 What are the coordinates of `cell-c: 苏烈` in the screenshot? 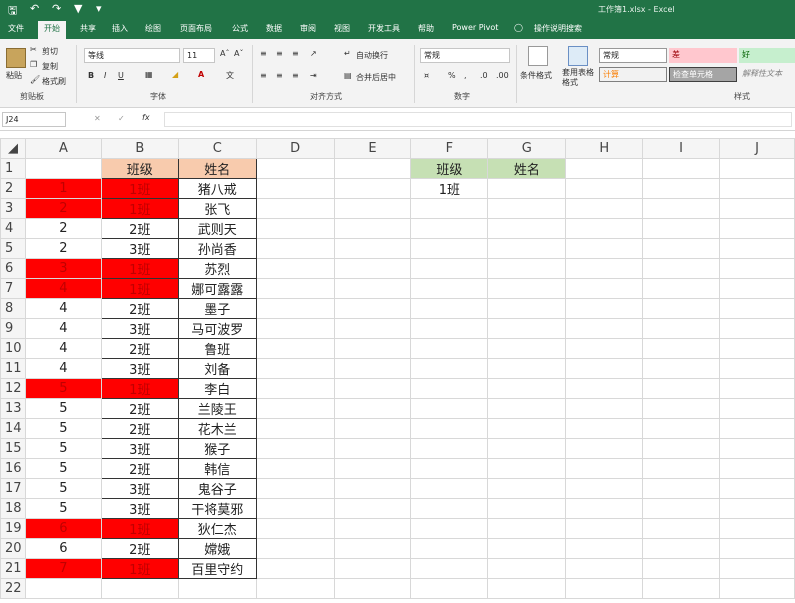 It's located at (217, 268).